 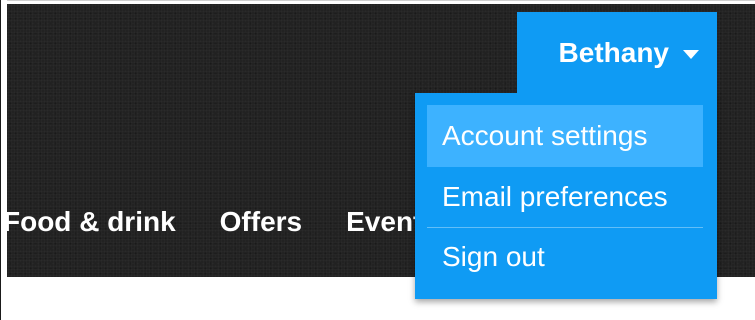 I want to click on menu-item-email-preferences: Email preferences, so click(x=565, y=197).